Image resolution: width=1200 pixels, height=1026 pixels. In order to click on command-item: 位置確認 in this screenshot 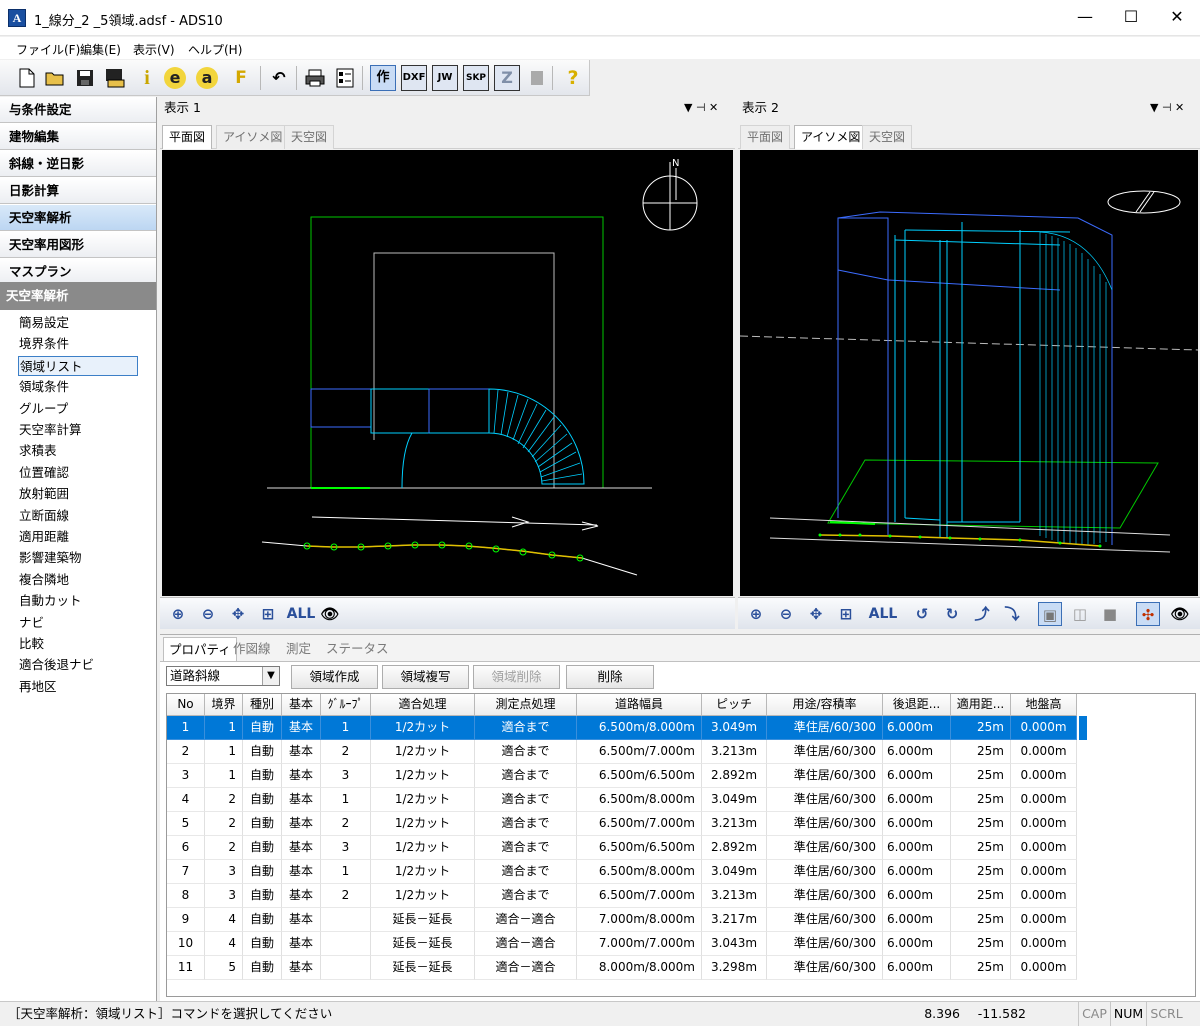, I will do `click(43, 473)`.